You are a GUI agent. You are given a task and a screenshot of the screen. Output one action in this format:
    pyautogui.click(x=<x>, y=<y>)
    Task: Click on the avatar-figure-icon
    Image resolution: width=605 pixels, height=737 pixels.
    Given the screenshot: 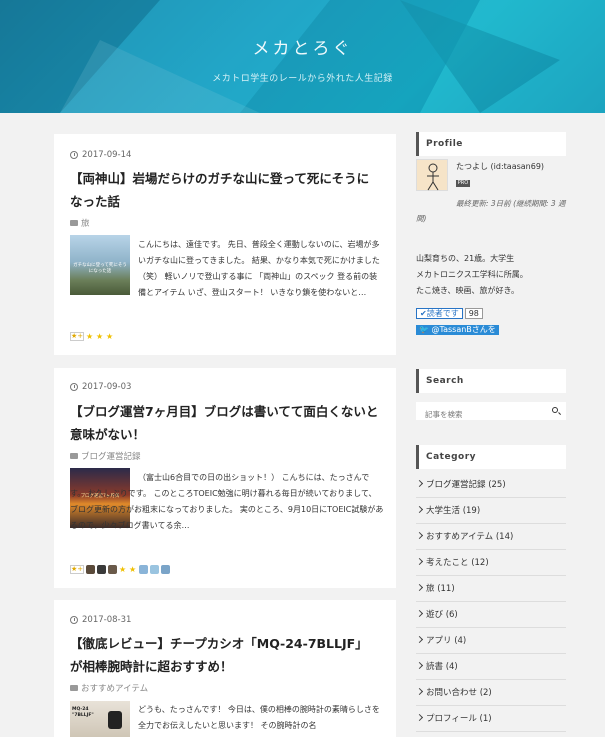 What is the action you would take?
    pyautogui.click(x=433, y=177)
    